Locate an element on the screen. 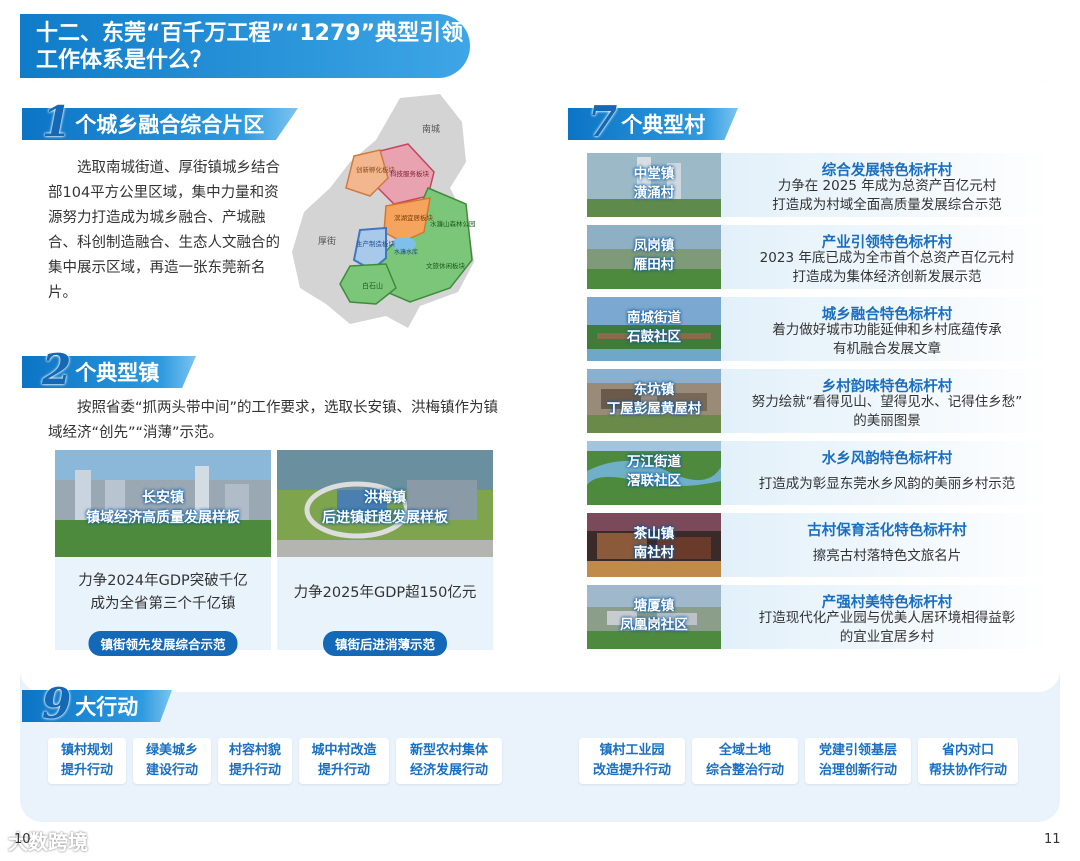 This screenshot has width=1080, height=861. village-name: 万江街道 滘联社区 is located at coordinates (654, 471).